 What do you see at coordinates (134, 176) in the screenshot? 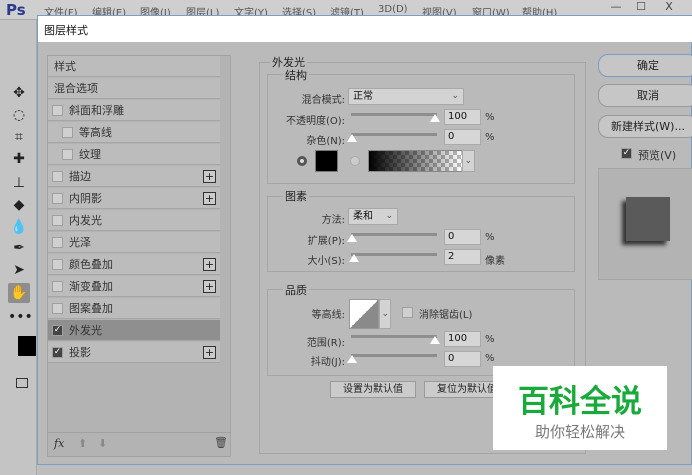
I see `style-item: 描边 +` at bounding box center [134, 176].